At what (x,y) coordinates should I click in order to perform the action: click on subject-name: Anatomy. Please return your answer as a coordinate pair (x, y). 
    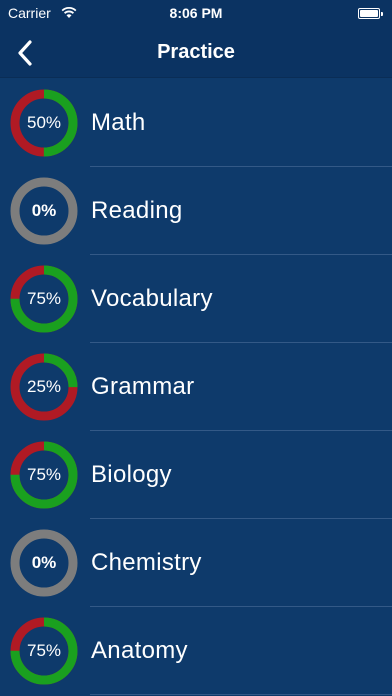
    Looking at the image, I should click on (139, 650).